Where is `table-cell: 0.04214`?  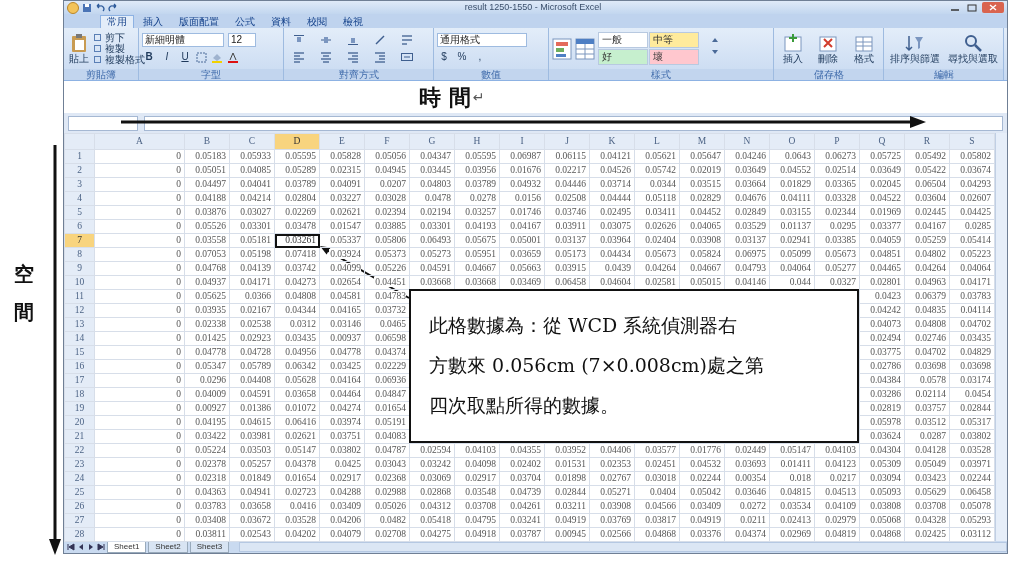 table-cell: 0.04214 is located at coordinates (252, 198).